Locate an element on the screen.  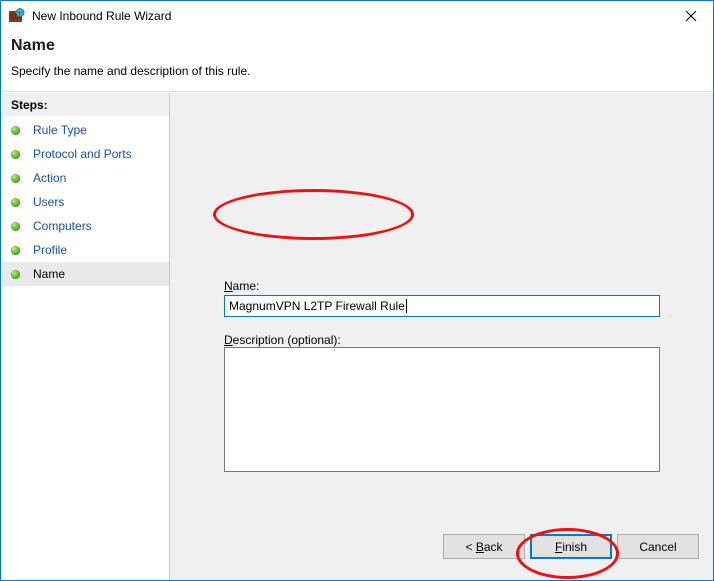
sidebar-item-protocol-and-ports: Protocol and Ports is located at coordinates (85, 154).